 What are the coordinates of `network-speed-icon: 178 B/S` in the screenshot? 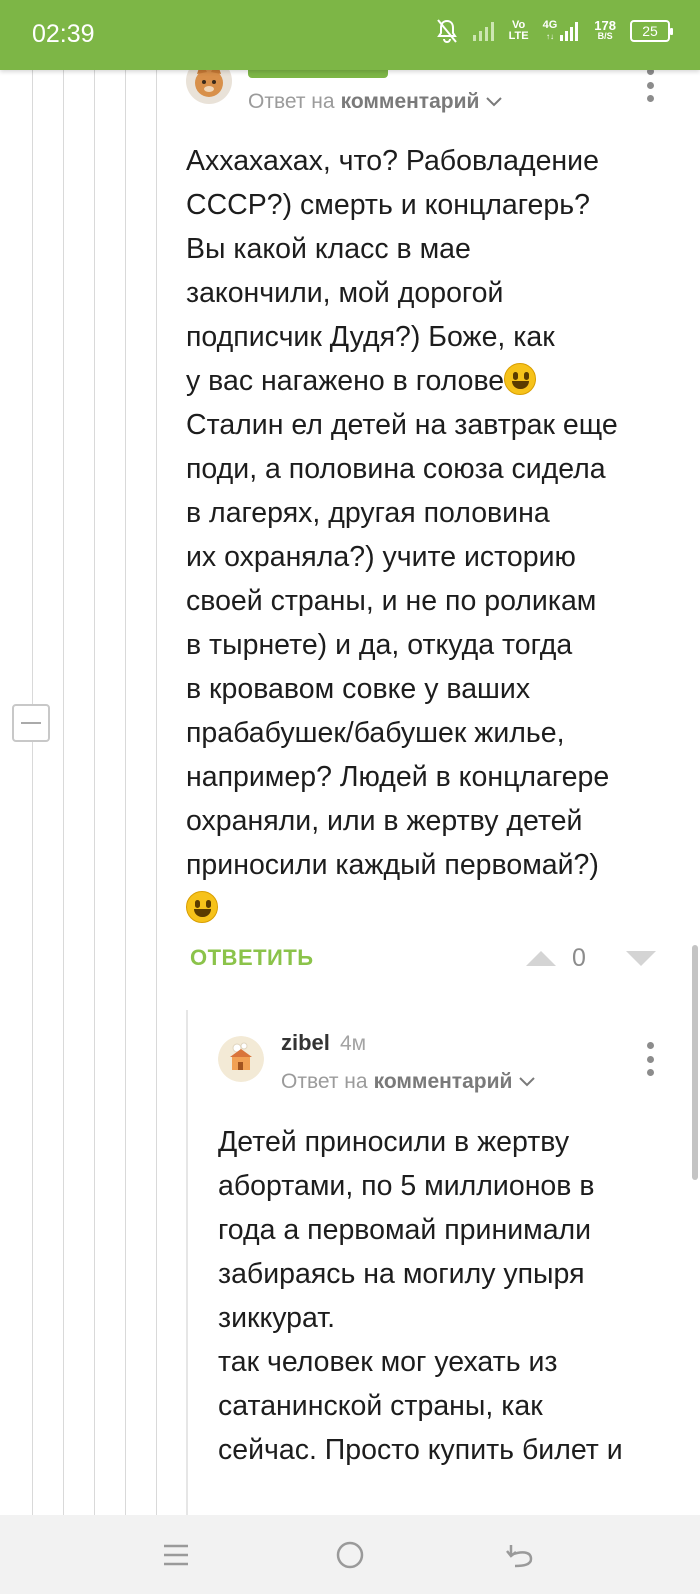 It's located at (605, 30).